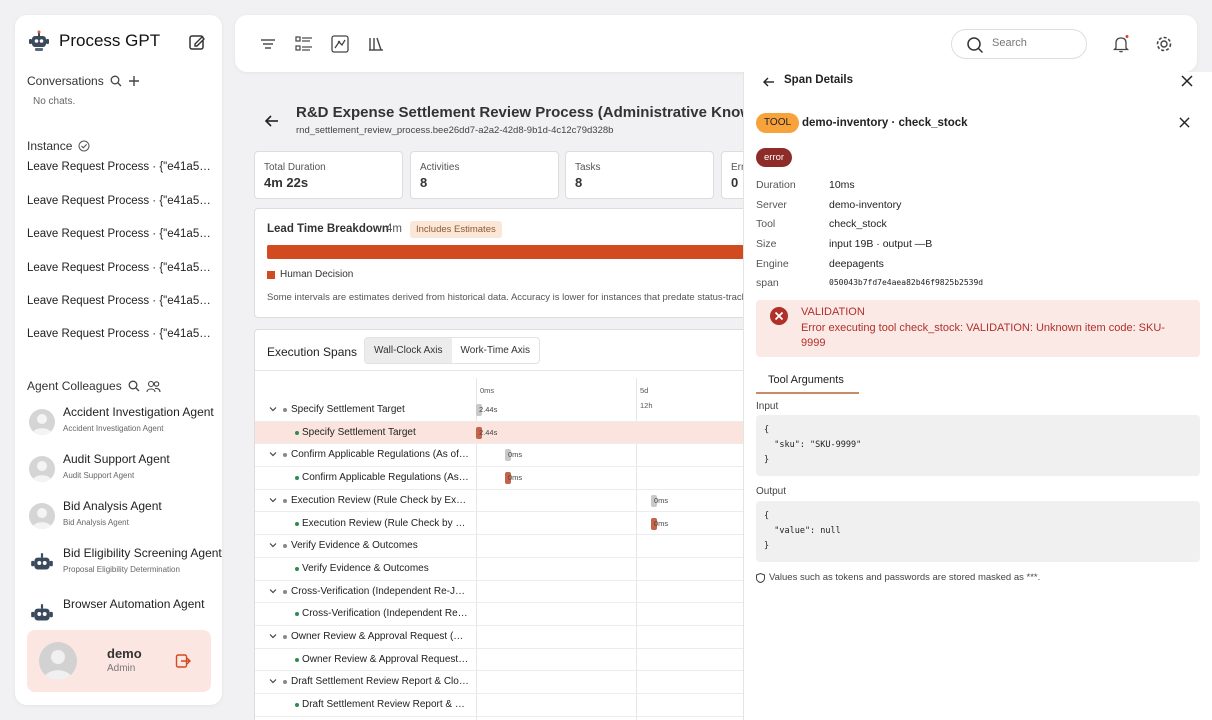 The height and width of the screenshot is (720, 1212). I want to click on conversations-header: Conversations, so click(83, 81).